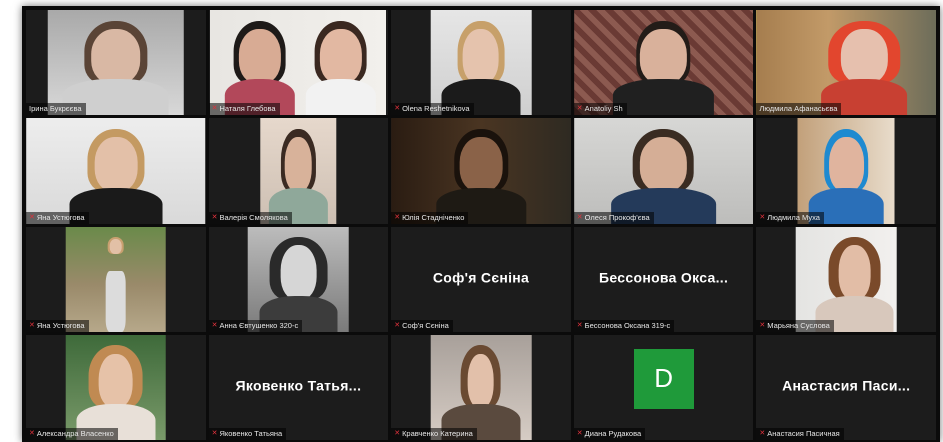 The image size is (943, 442). I want to click on participant-name-label: Ірина Букрєєва, so click(56, 109).